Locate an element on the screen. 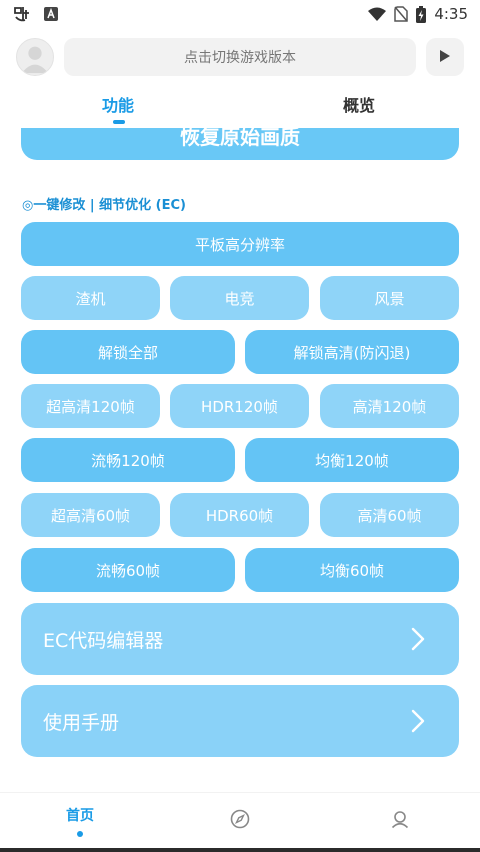 This screenshot has width=480, height=852. status-bar: 4:35 is located at coordinates (240, 14).